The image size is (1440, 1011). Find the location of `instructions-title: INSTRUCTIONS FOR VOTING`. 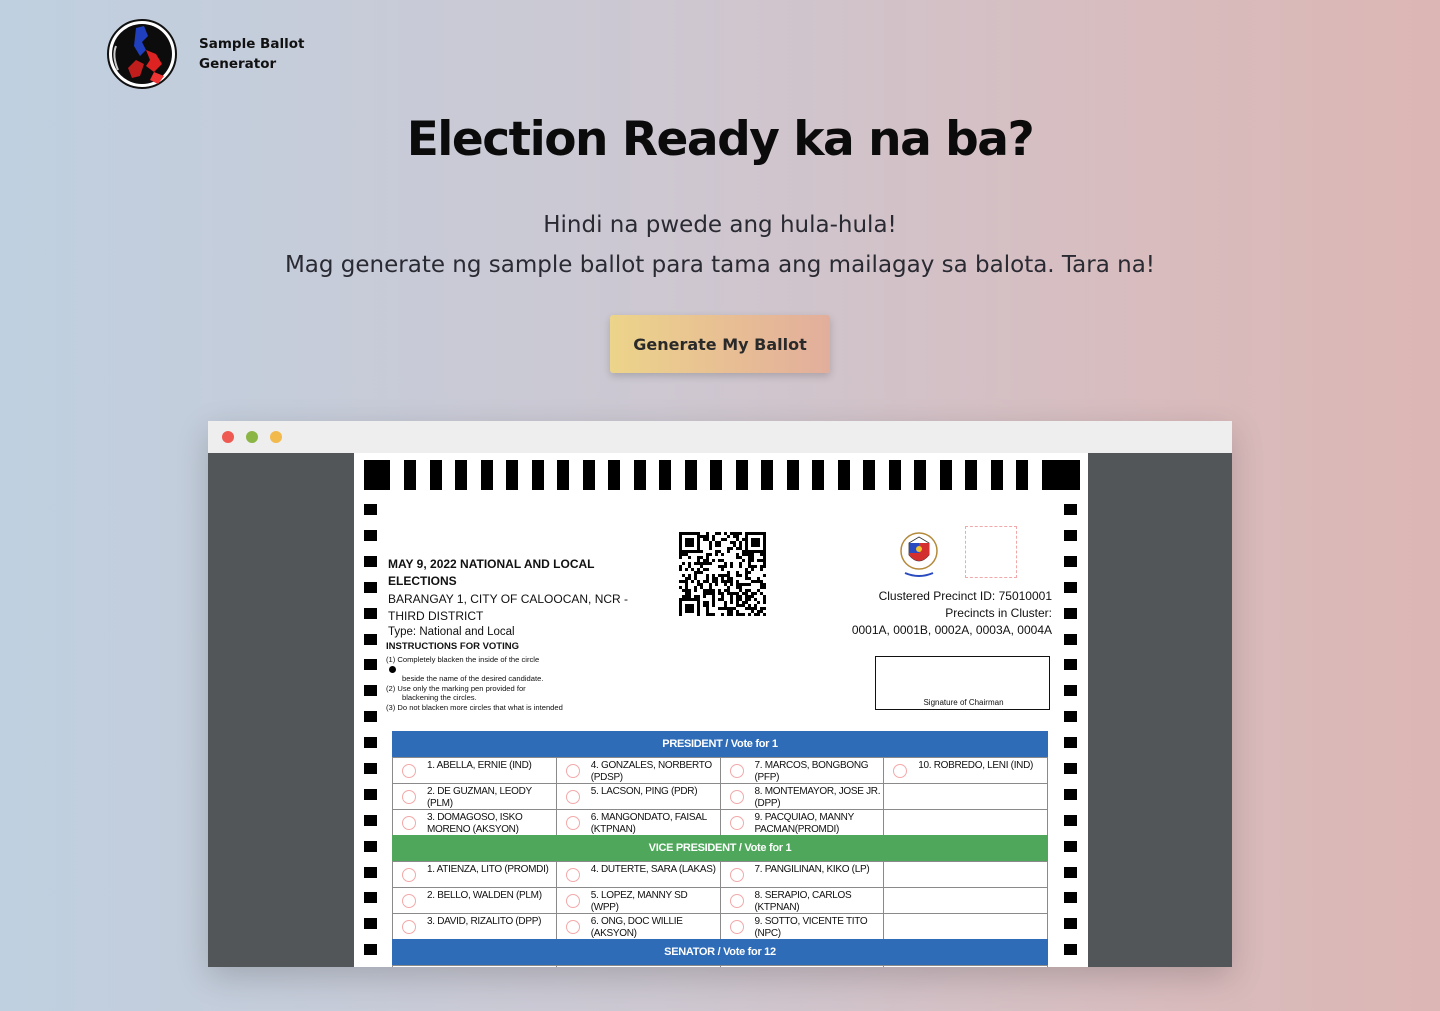

instructions-title: INSTRUCTIONS FOR VOTING is located at coordinates (452, 646).